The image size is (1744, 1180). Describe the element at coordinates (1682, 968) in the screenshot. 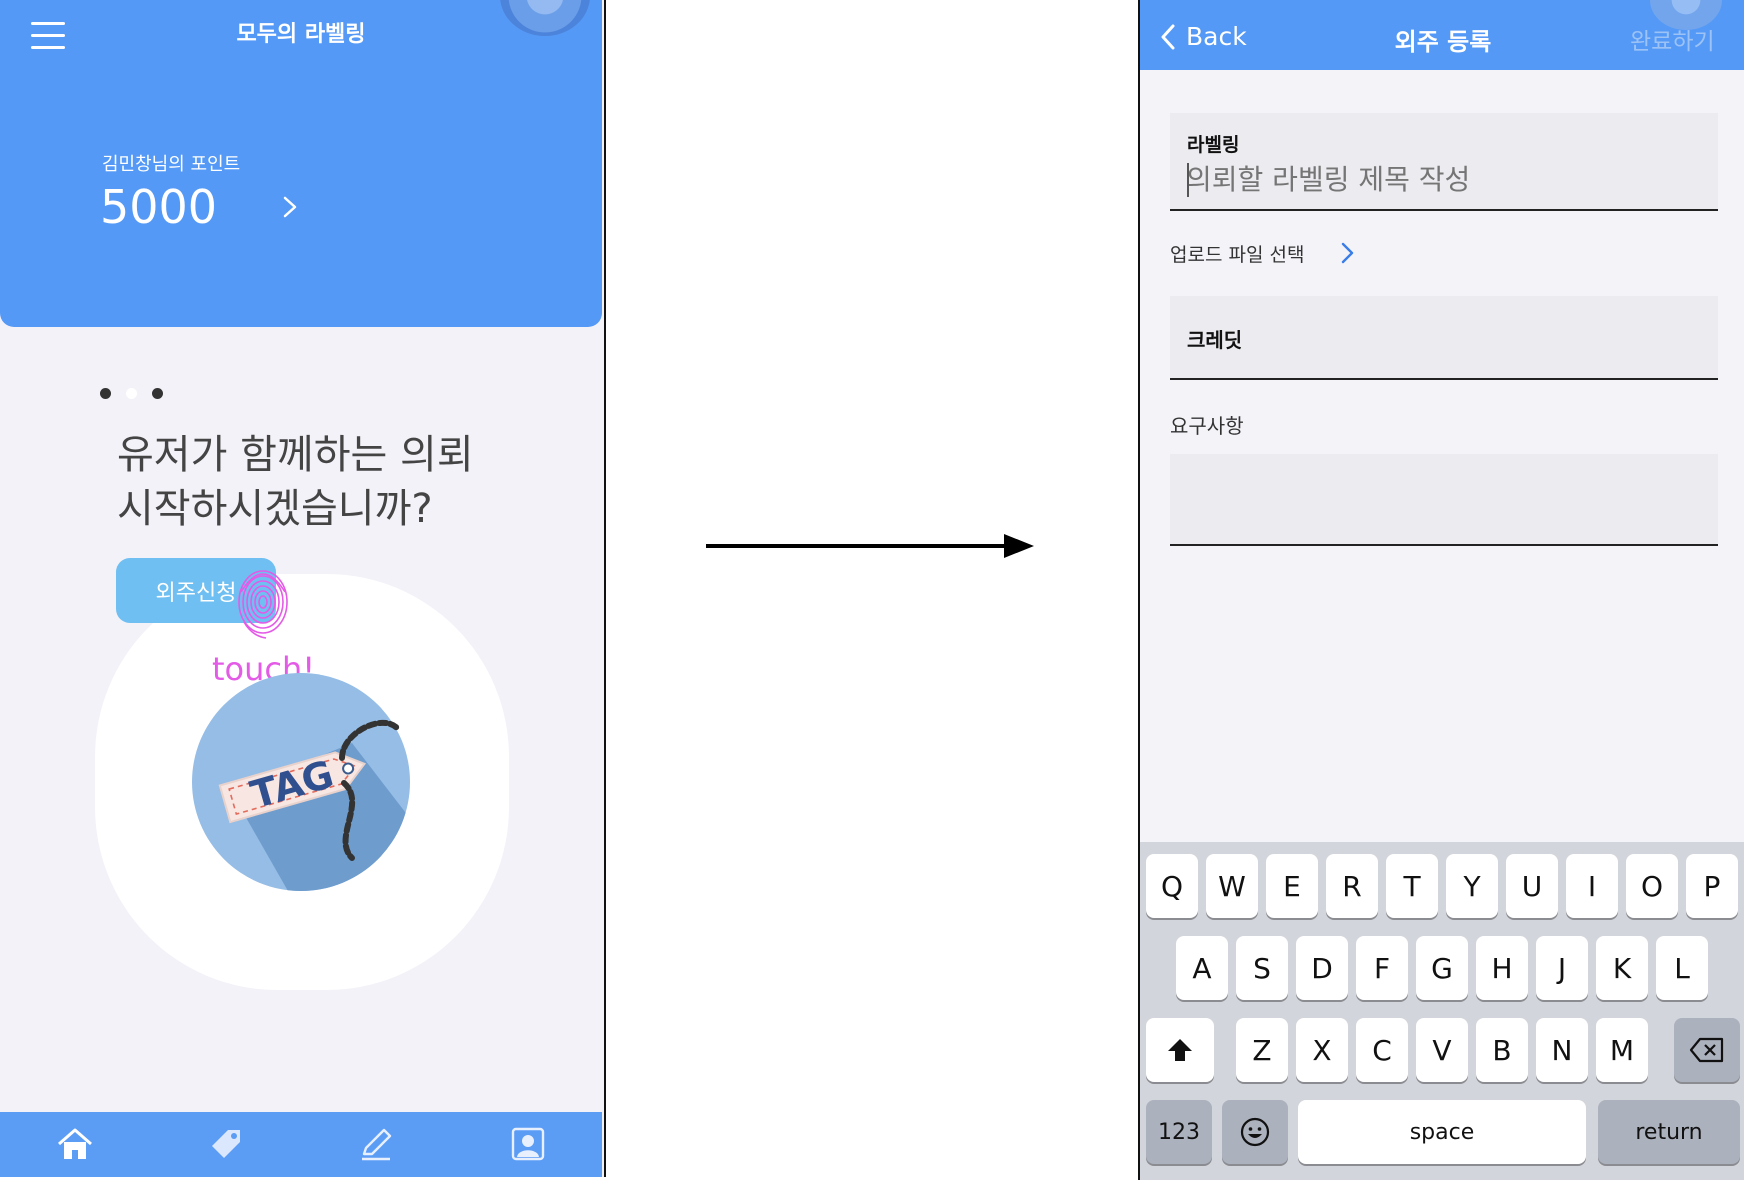

I see `key-l: L` at that location.